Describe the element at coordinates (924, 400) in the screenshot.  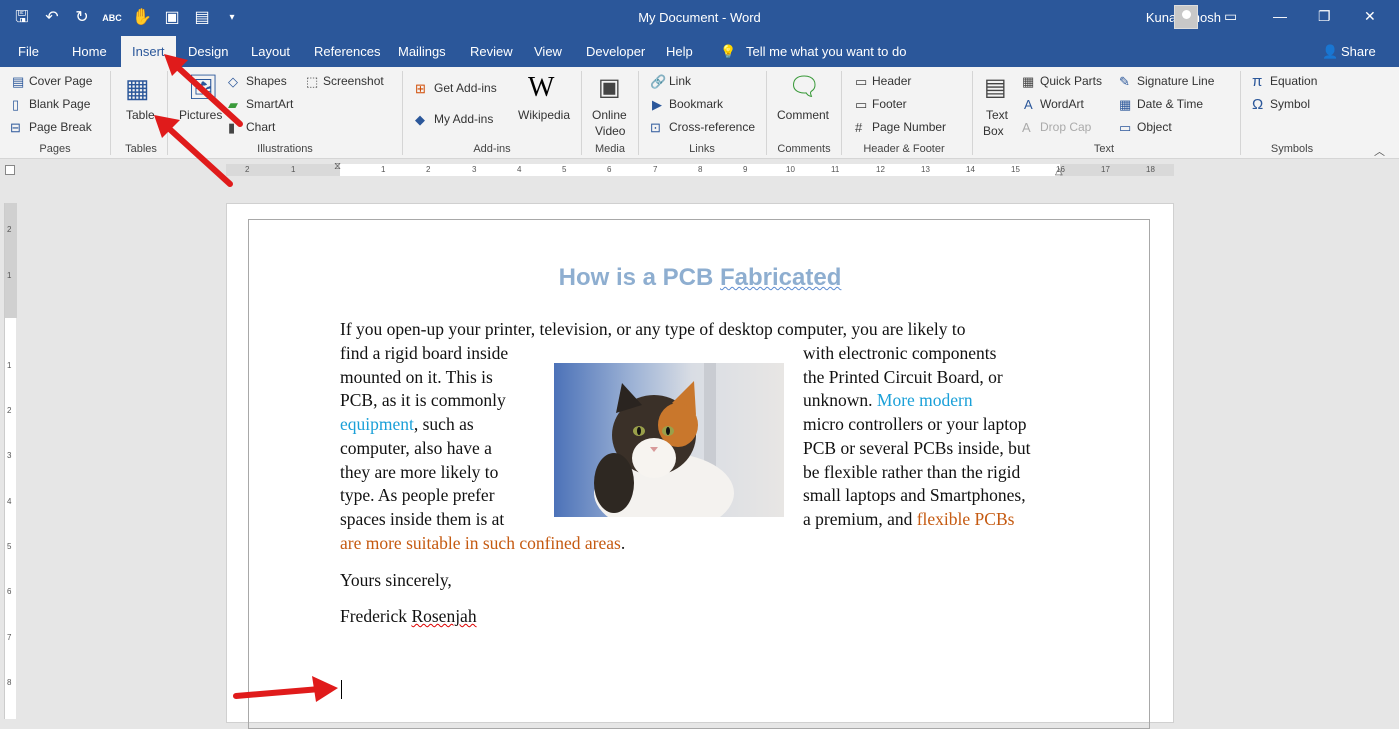
I see `link-text: More modern` at that location.